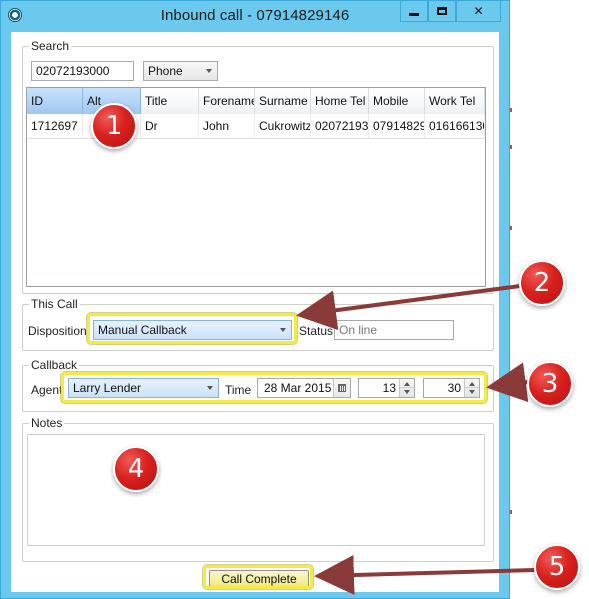  I want to click on minimize-icon, so click(414, 14).